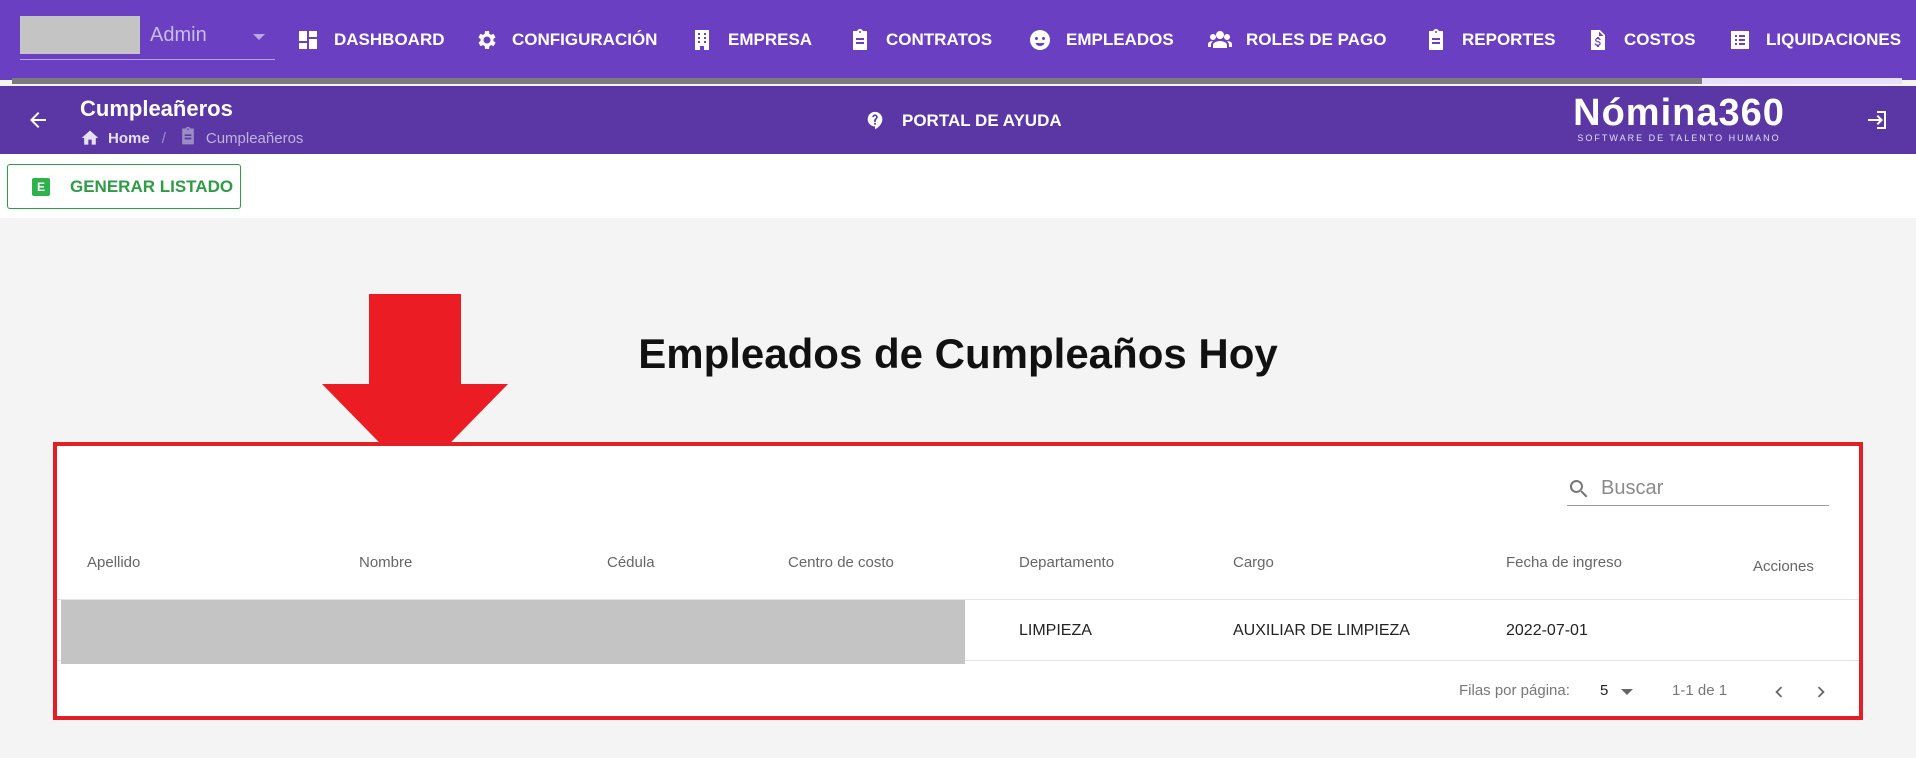 This screenshot has height=758, width=1916. Describe the element at coordinates (702, 40) in the screenshot. I see `building-icon` at that location.